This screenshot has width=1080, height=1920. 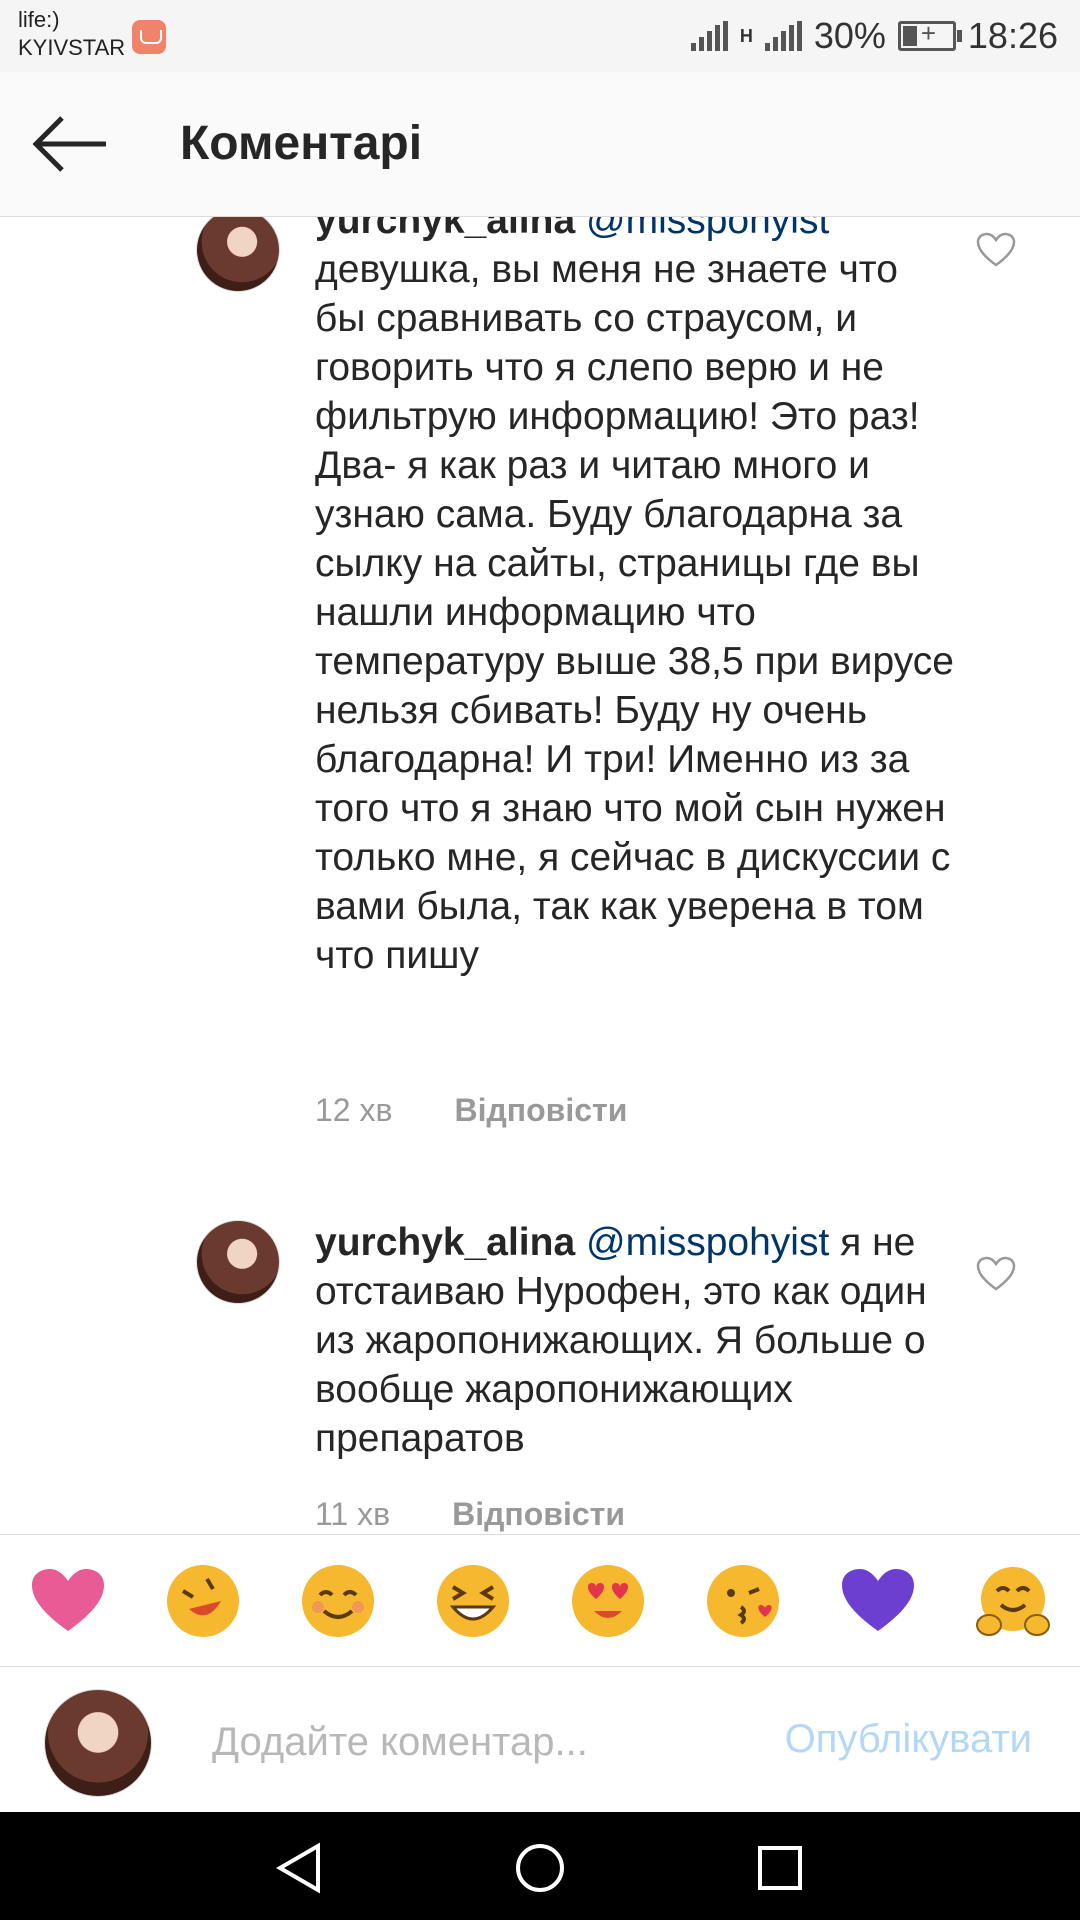 What do you see at coordinates (98, 1743) in the screenshot?
I see `current-user-avatar` at bounding box center [98, 1743].